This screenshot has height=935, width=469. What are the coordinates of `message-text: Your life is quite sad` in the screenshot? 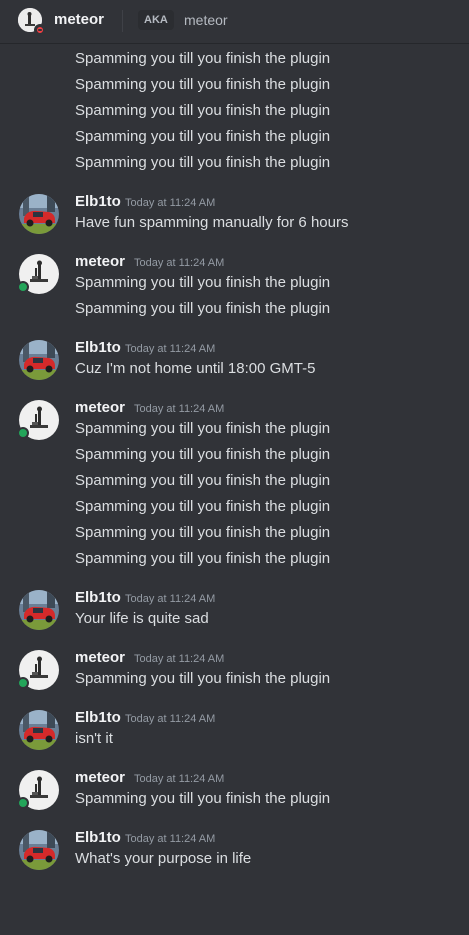 It's located at (142, 618).